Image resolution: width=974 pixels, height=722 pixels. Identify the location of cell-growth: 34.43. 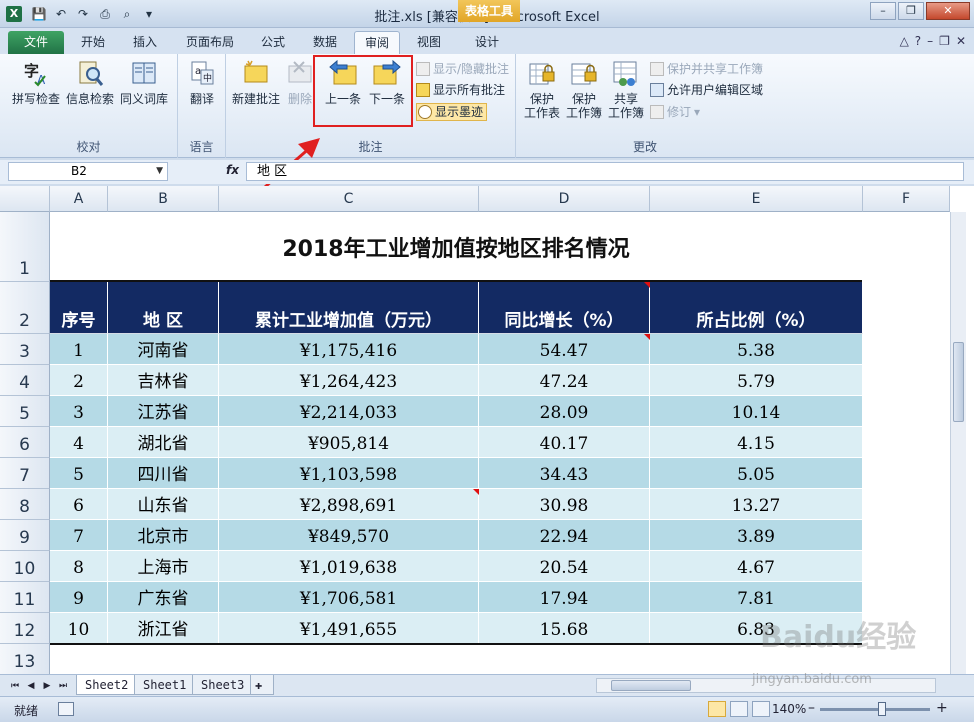
(564, 473).